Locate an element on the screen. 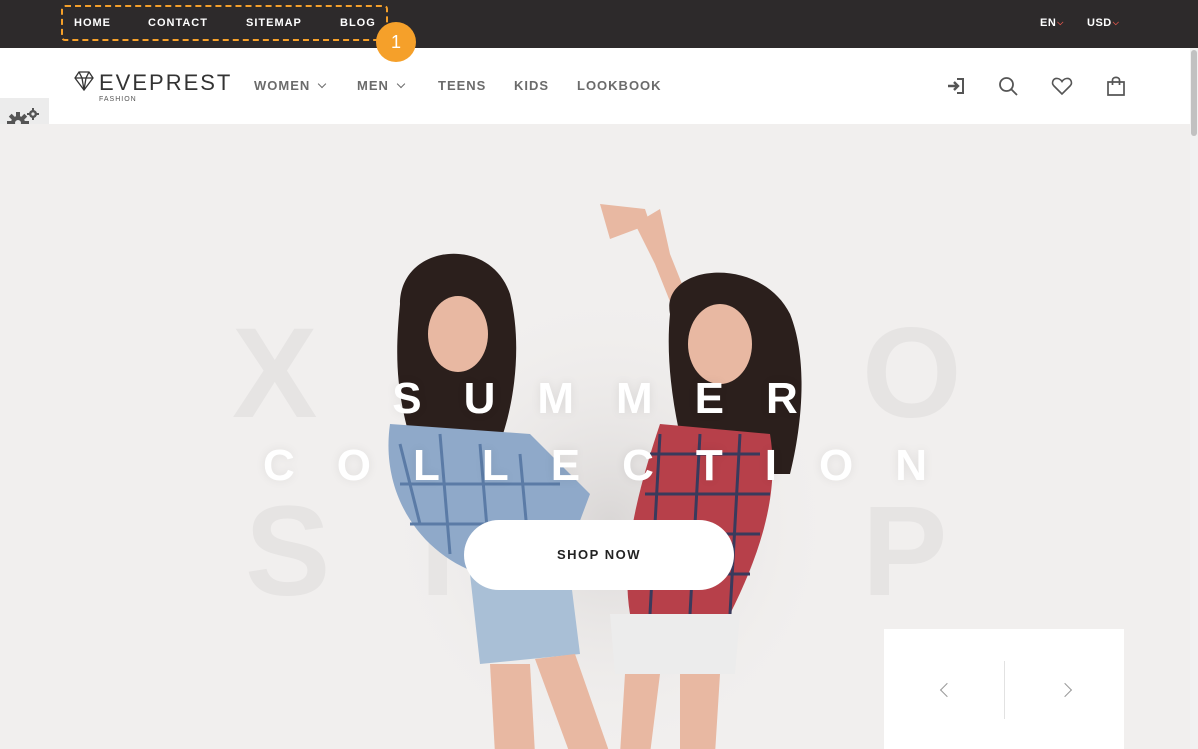 Image resolution: width=1198 pixels, height=749 pixels. hero-headline-line2: COLLECTION is located at coordinates (616, 465).